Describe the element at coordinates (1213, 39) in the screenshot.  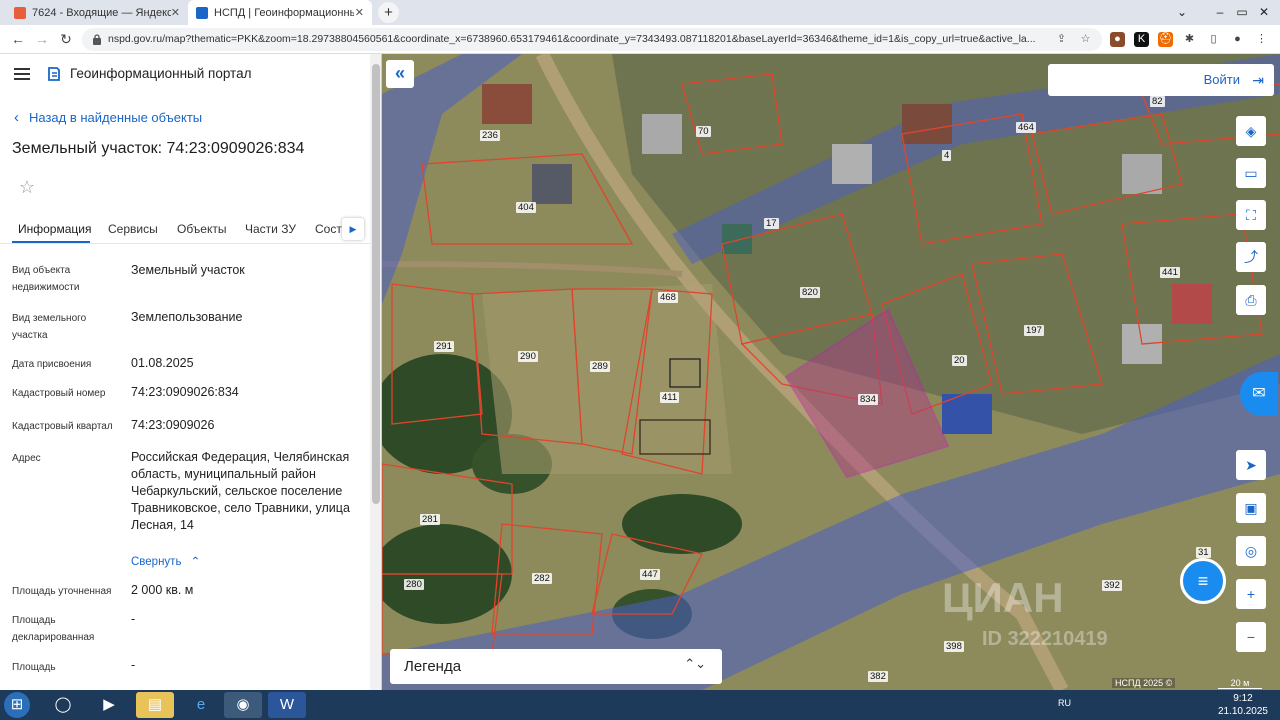
I see `sidebar-icon: ▯` at that location.